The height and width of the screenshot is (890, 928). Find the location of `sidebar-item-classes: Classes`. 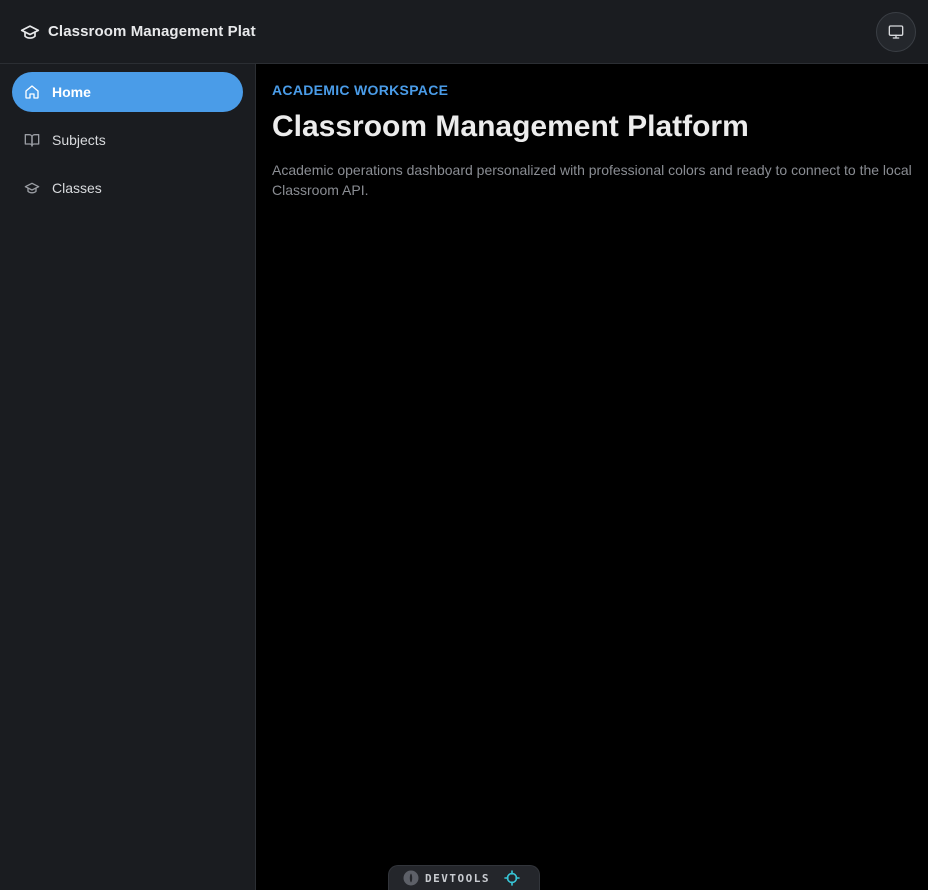

sidebar-item-classes: Classes is located at coordinates (127, 188).